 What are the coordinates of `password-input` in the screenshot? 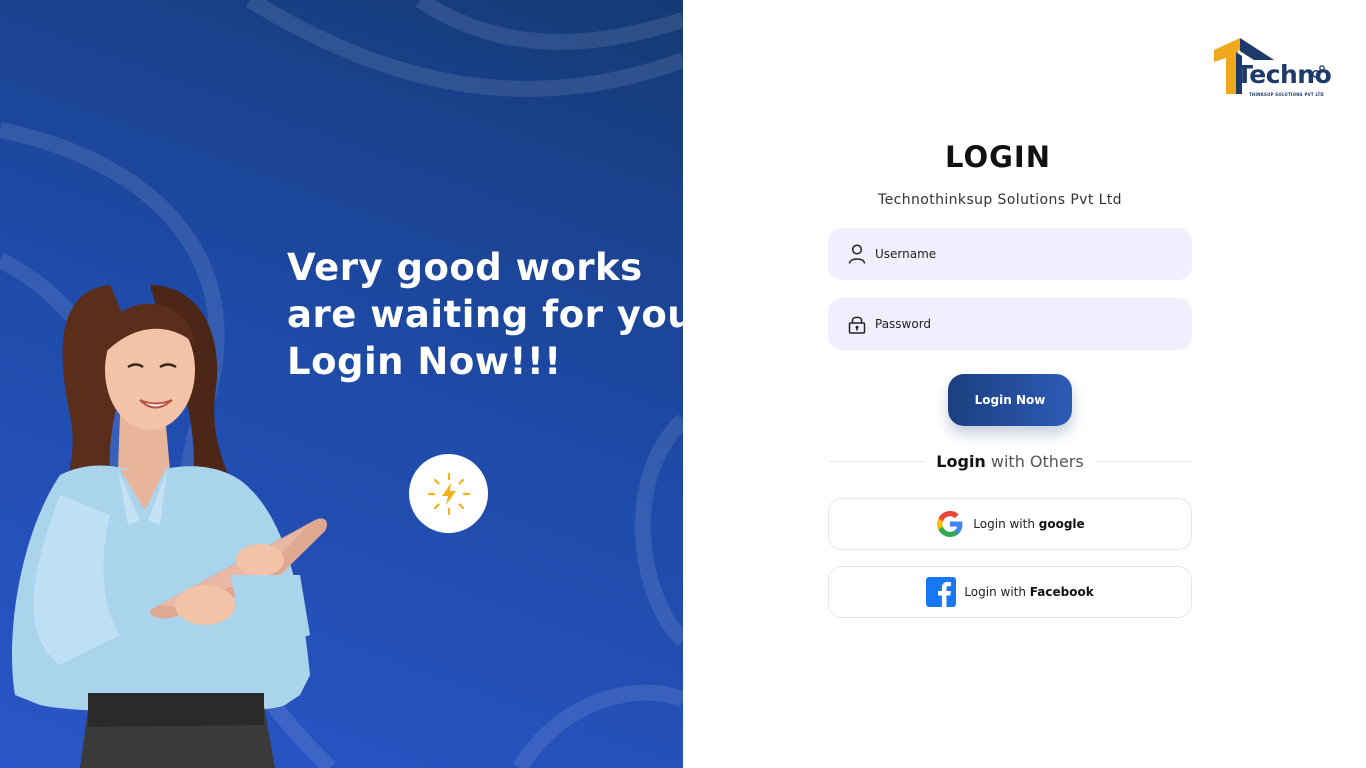 It's located at (1025, 324).